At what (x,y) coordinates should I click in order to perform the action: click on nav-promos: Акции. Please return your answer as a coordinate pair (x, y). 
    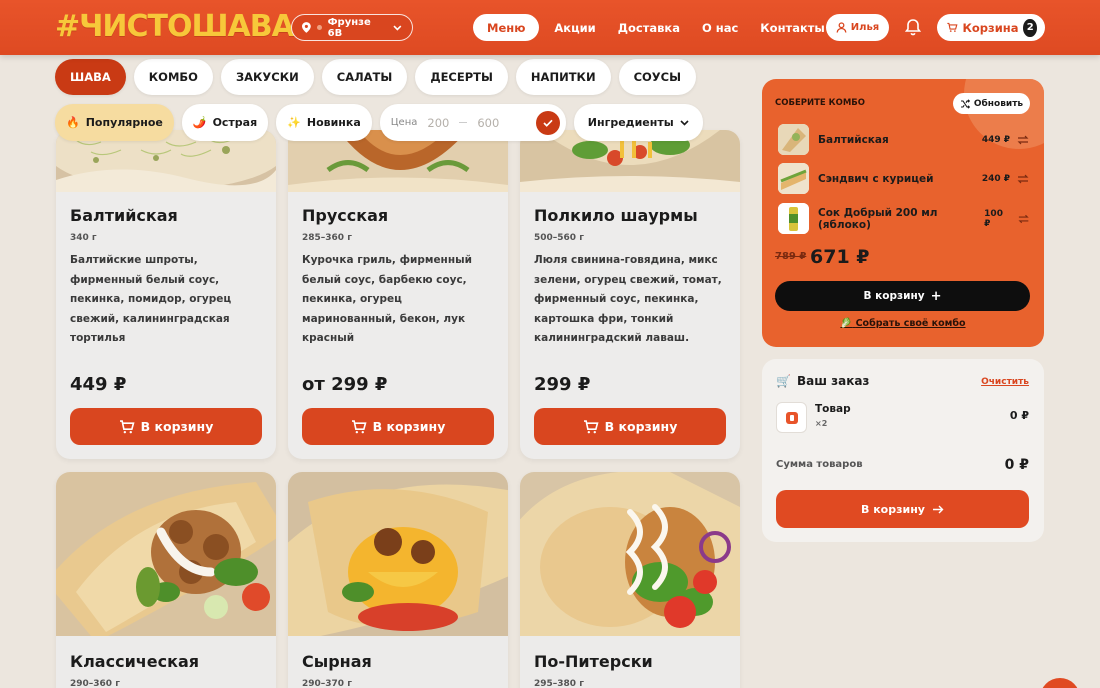
    Looking at the image, I should click on (574, 27).